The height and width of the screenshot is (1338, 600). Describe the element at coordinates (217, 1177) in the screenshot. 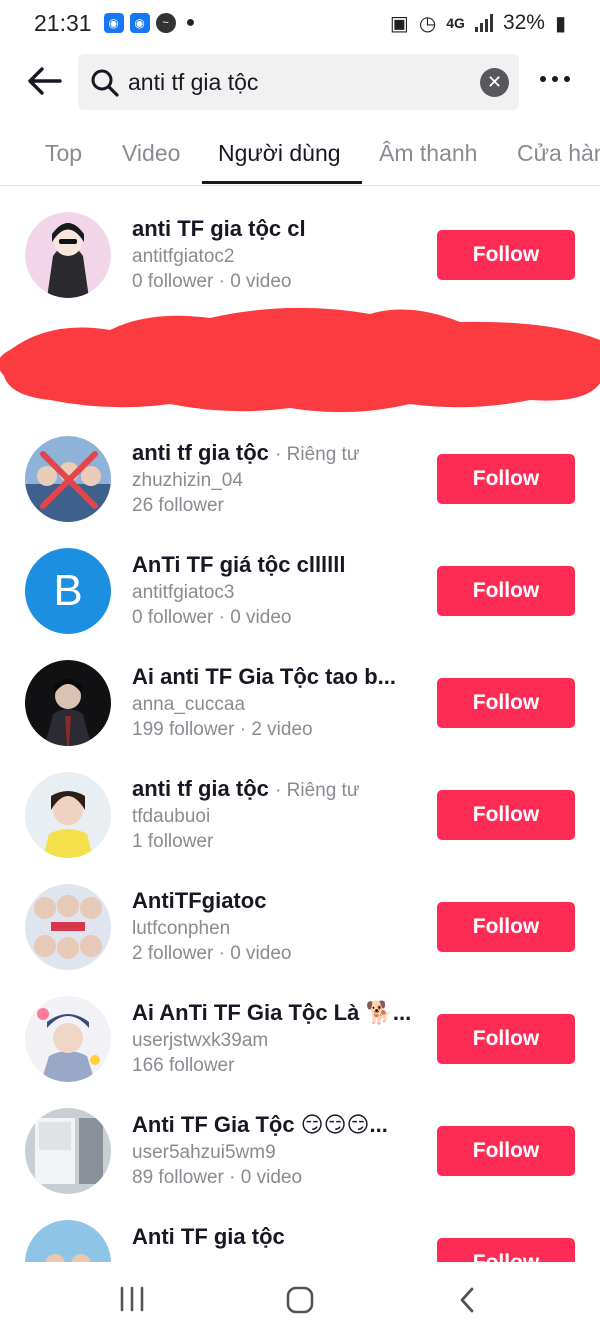

I see `user-stats: 89 follower · 0 video` at that location.